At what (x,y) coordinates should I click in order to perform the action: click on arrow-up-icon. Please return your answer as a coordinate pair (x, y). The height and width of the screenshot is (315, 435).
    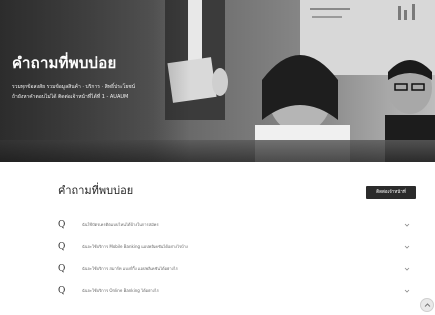
    Looking at the image, I should click on (427, 305).